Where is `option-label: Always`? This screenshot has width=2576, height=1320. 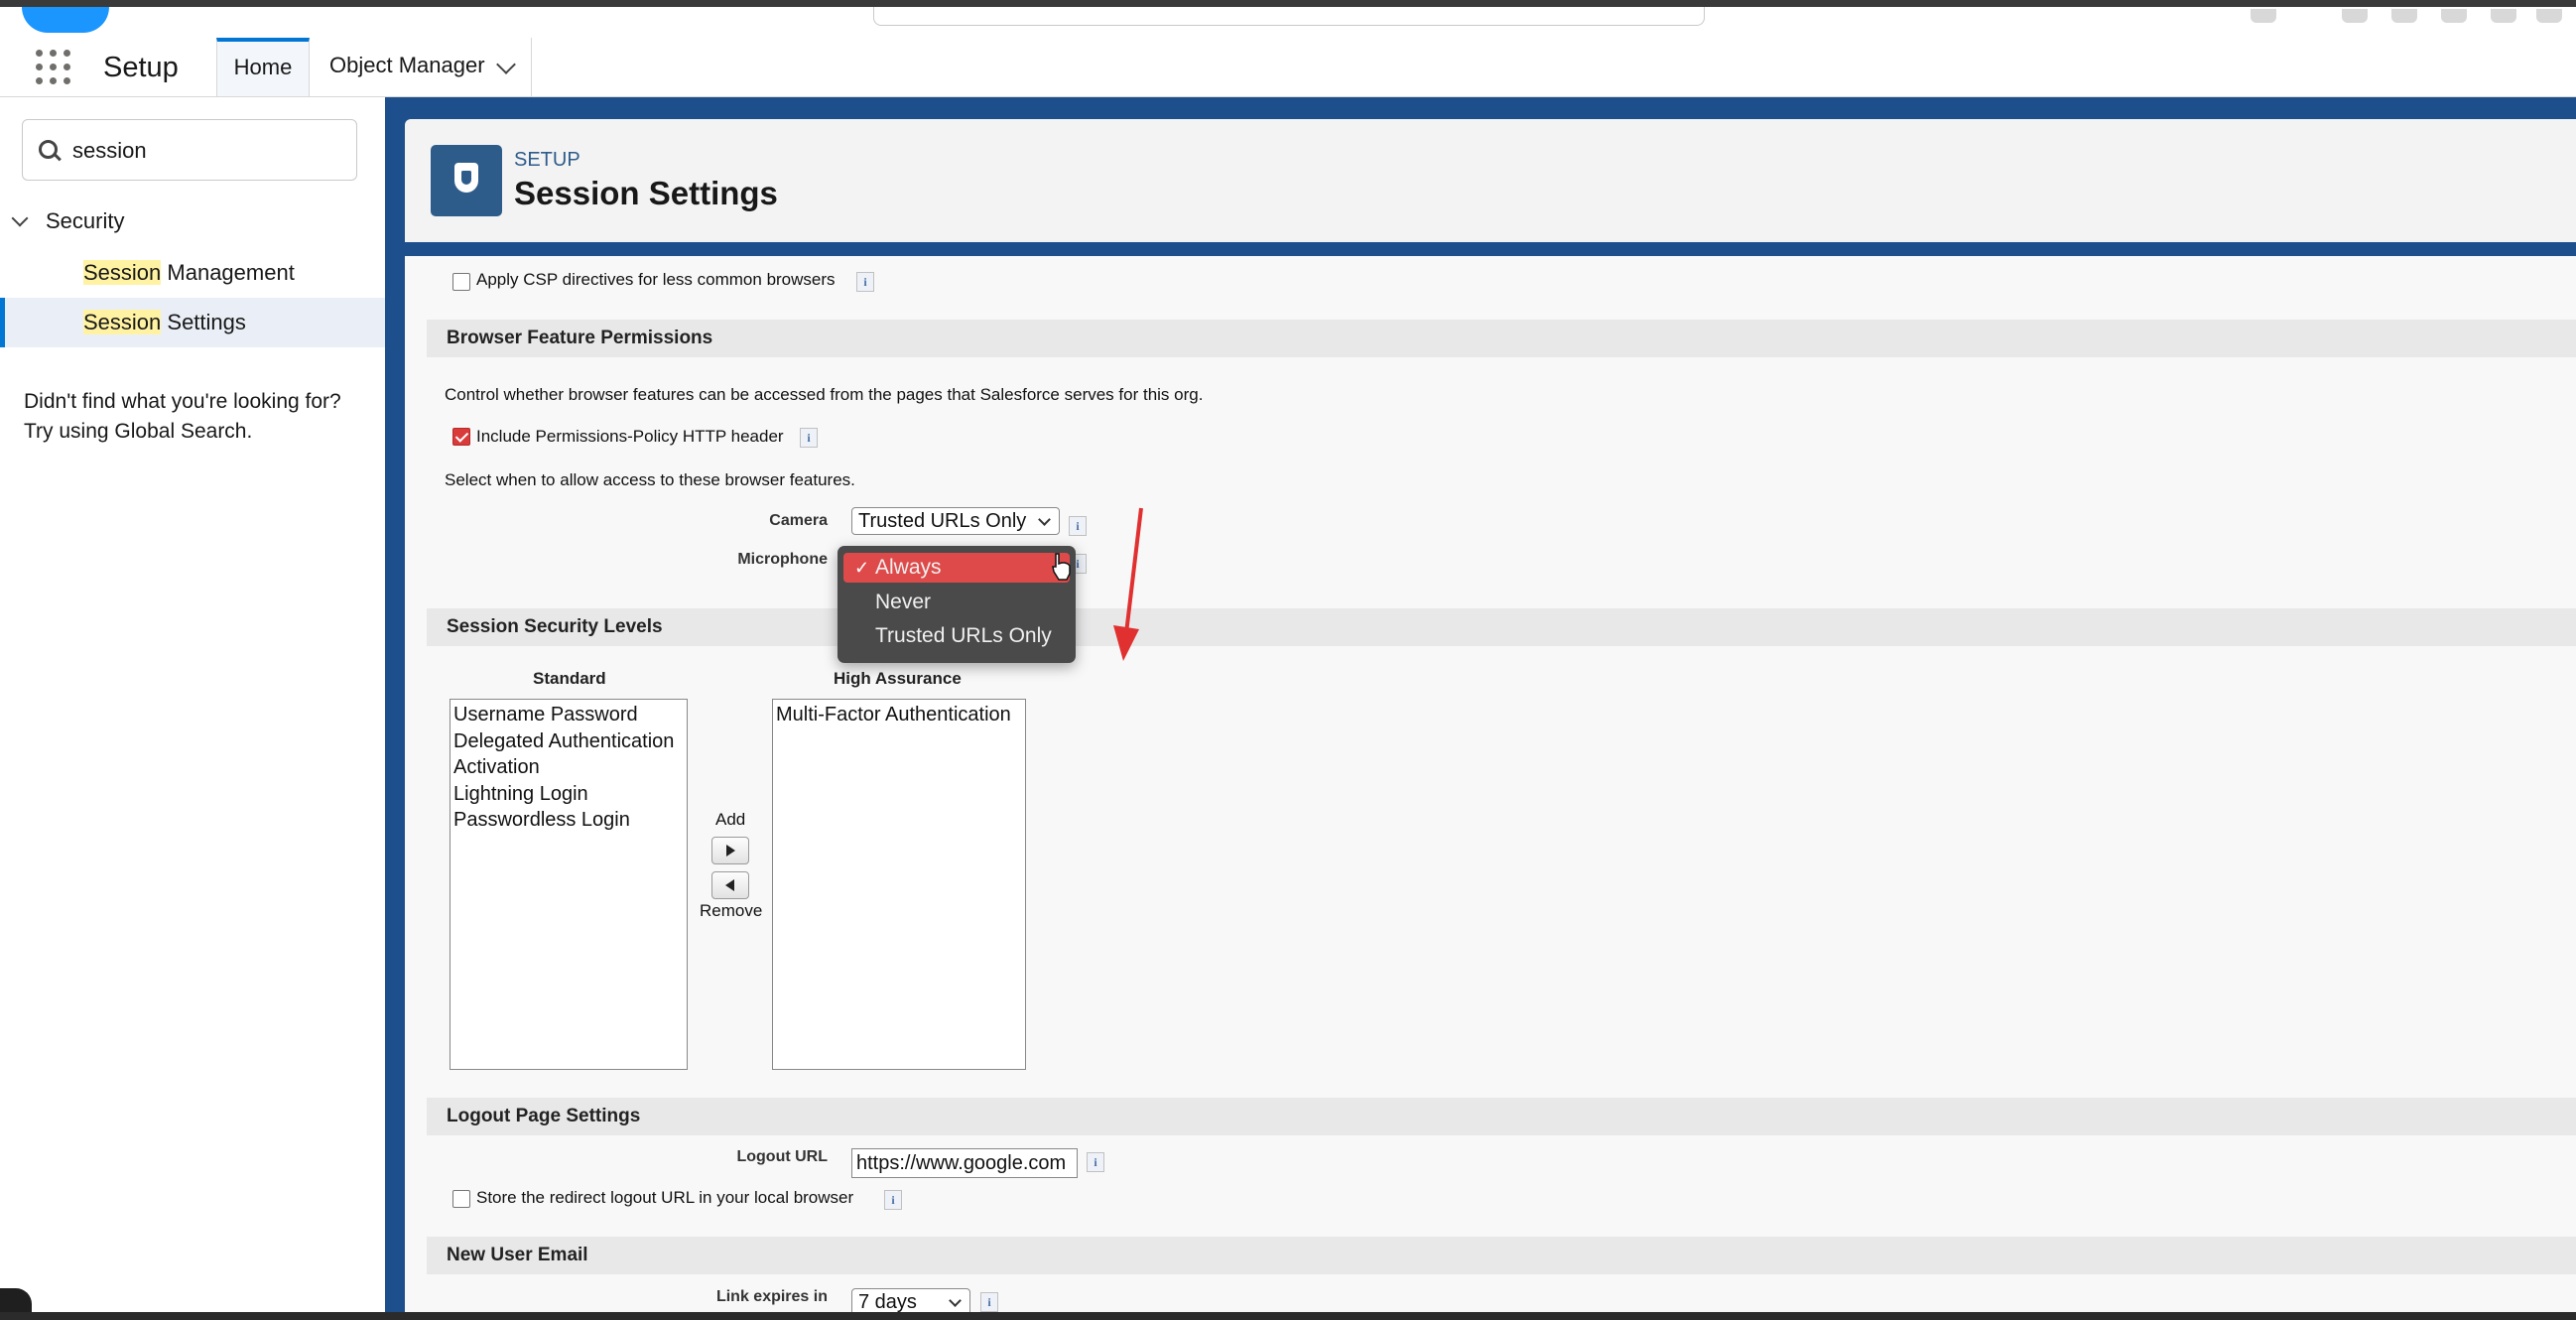
option-label: Always is located at coordinates (909, 567).